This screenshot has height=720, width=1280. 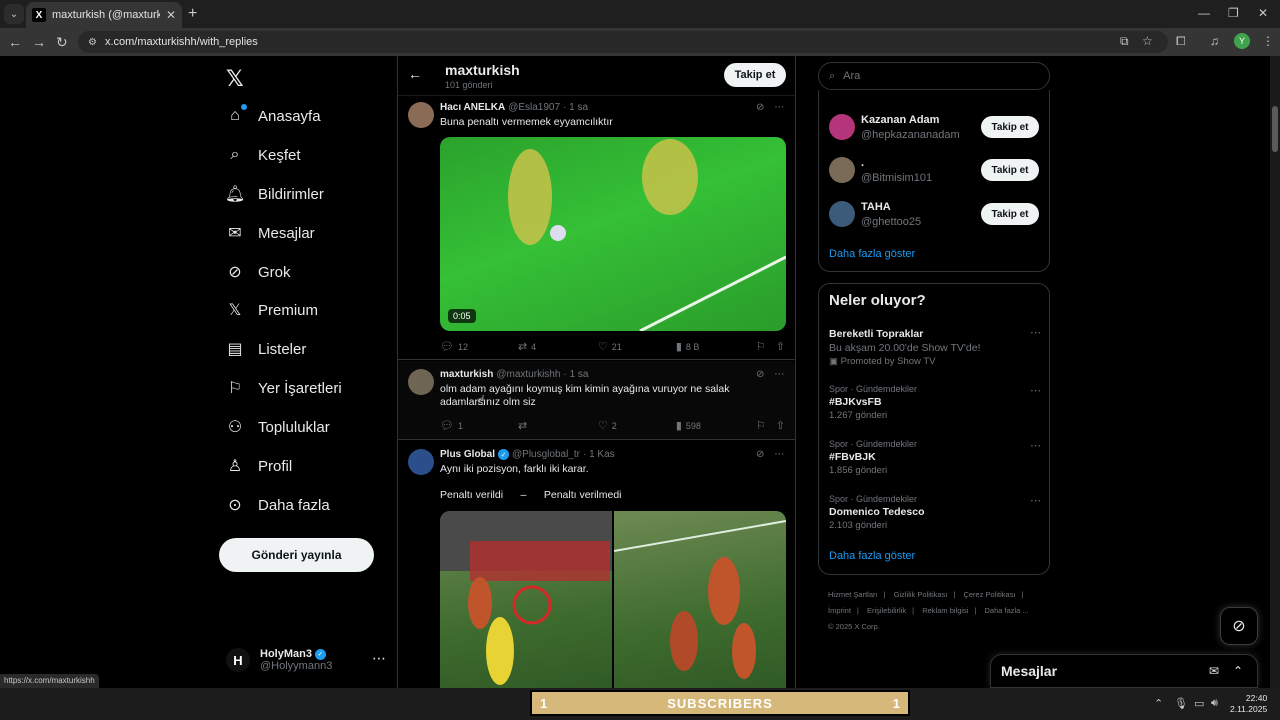 What do you see at coordinates (1238, 671) in the screenshot?
I see `expand-icon: ⌃` at bounding box center [1238, 671].